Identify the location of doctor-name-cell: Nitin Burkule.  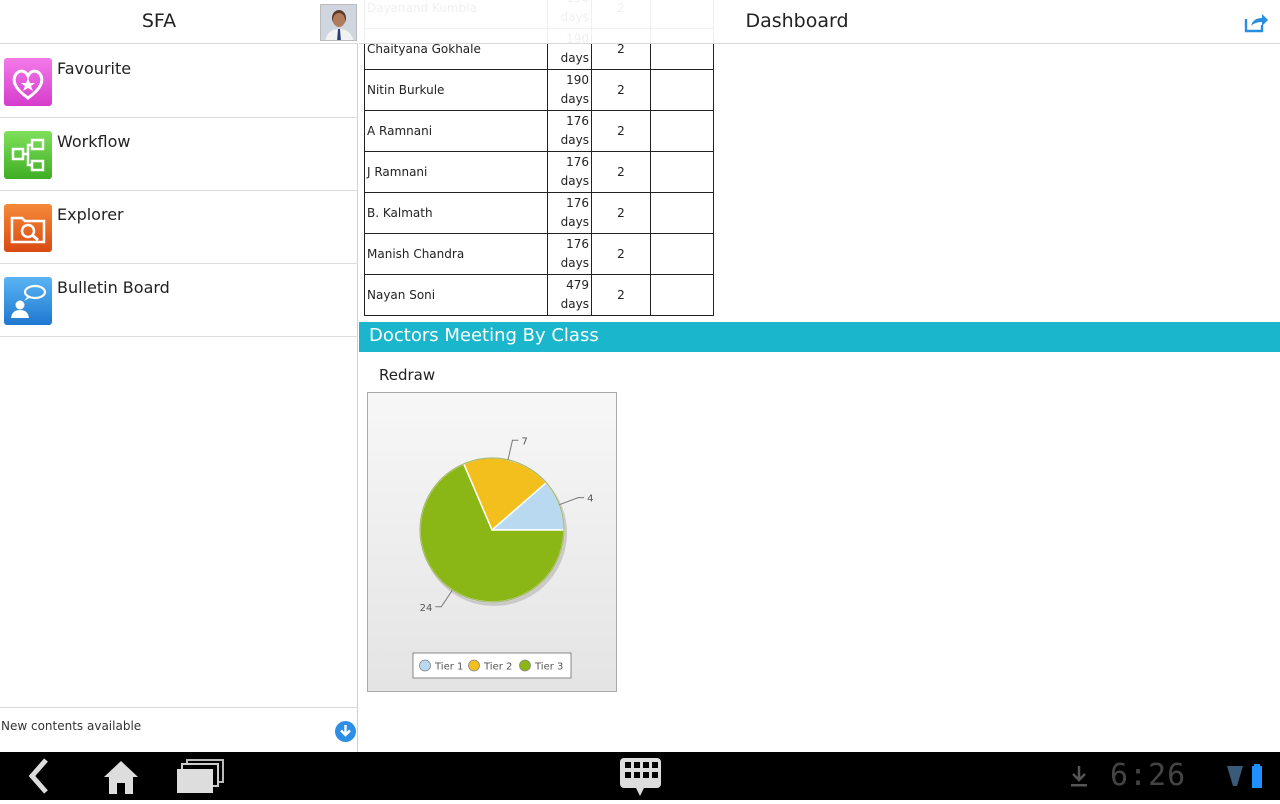
(456, 90).